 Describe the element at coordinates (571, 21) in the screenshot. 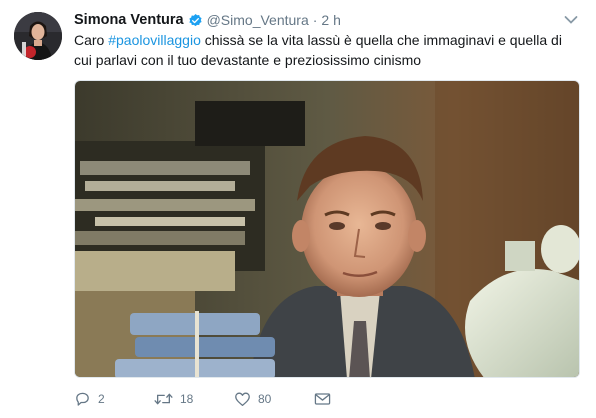

I see `more-options-chevron-down-icon` at that location.